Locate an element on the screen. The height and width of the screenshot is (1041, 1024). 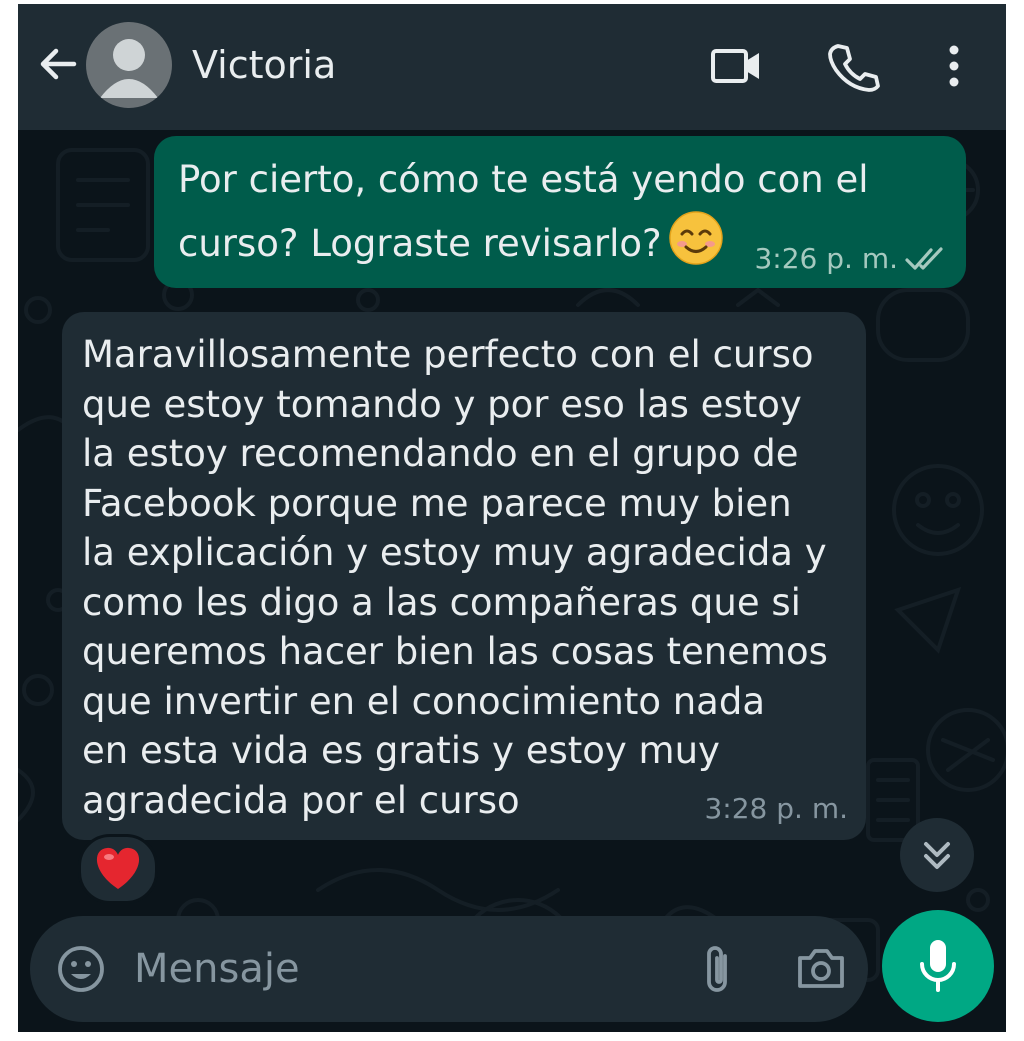
read-receipt-icon is located at coordinates (925, 259).